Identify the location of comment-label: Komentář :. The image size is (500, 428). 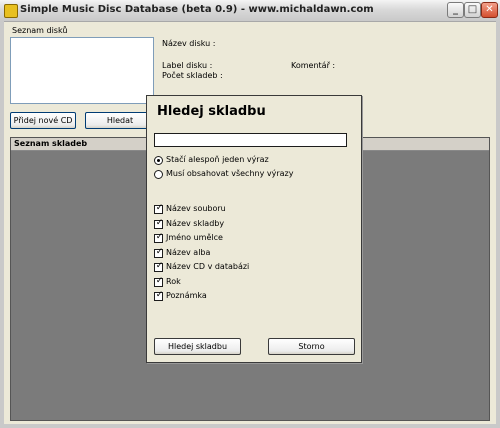
(313, 65).